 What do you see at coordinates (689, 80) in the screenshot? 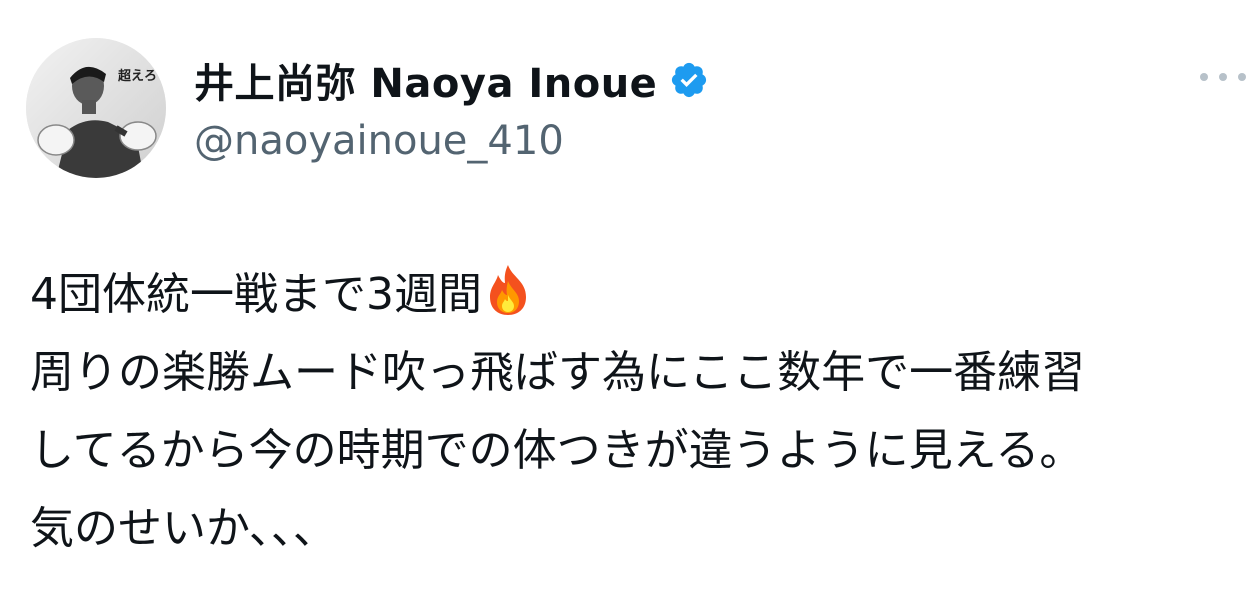
I see `verified-badge-icon` at bounding box center [689, 80].